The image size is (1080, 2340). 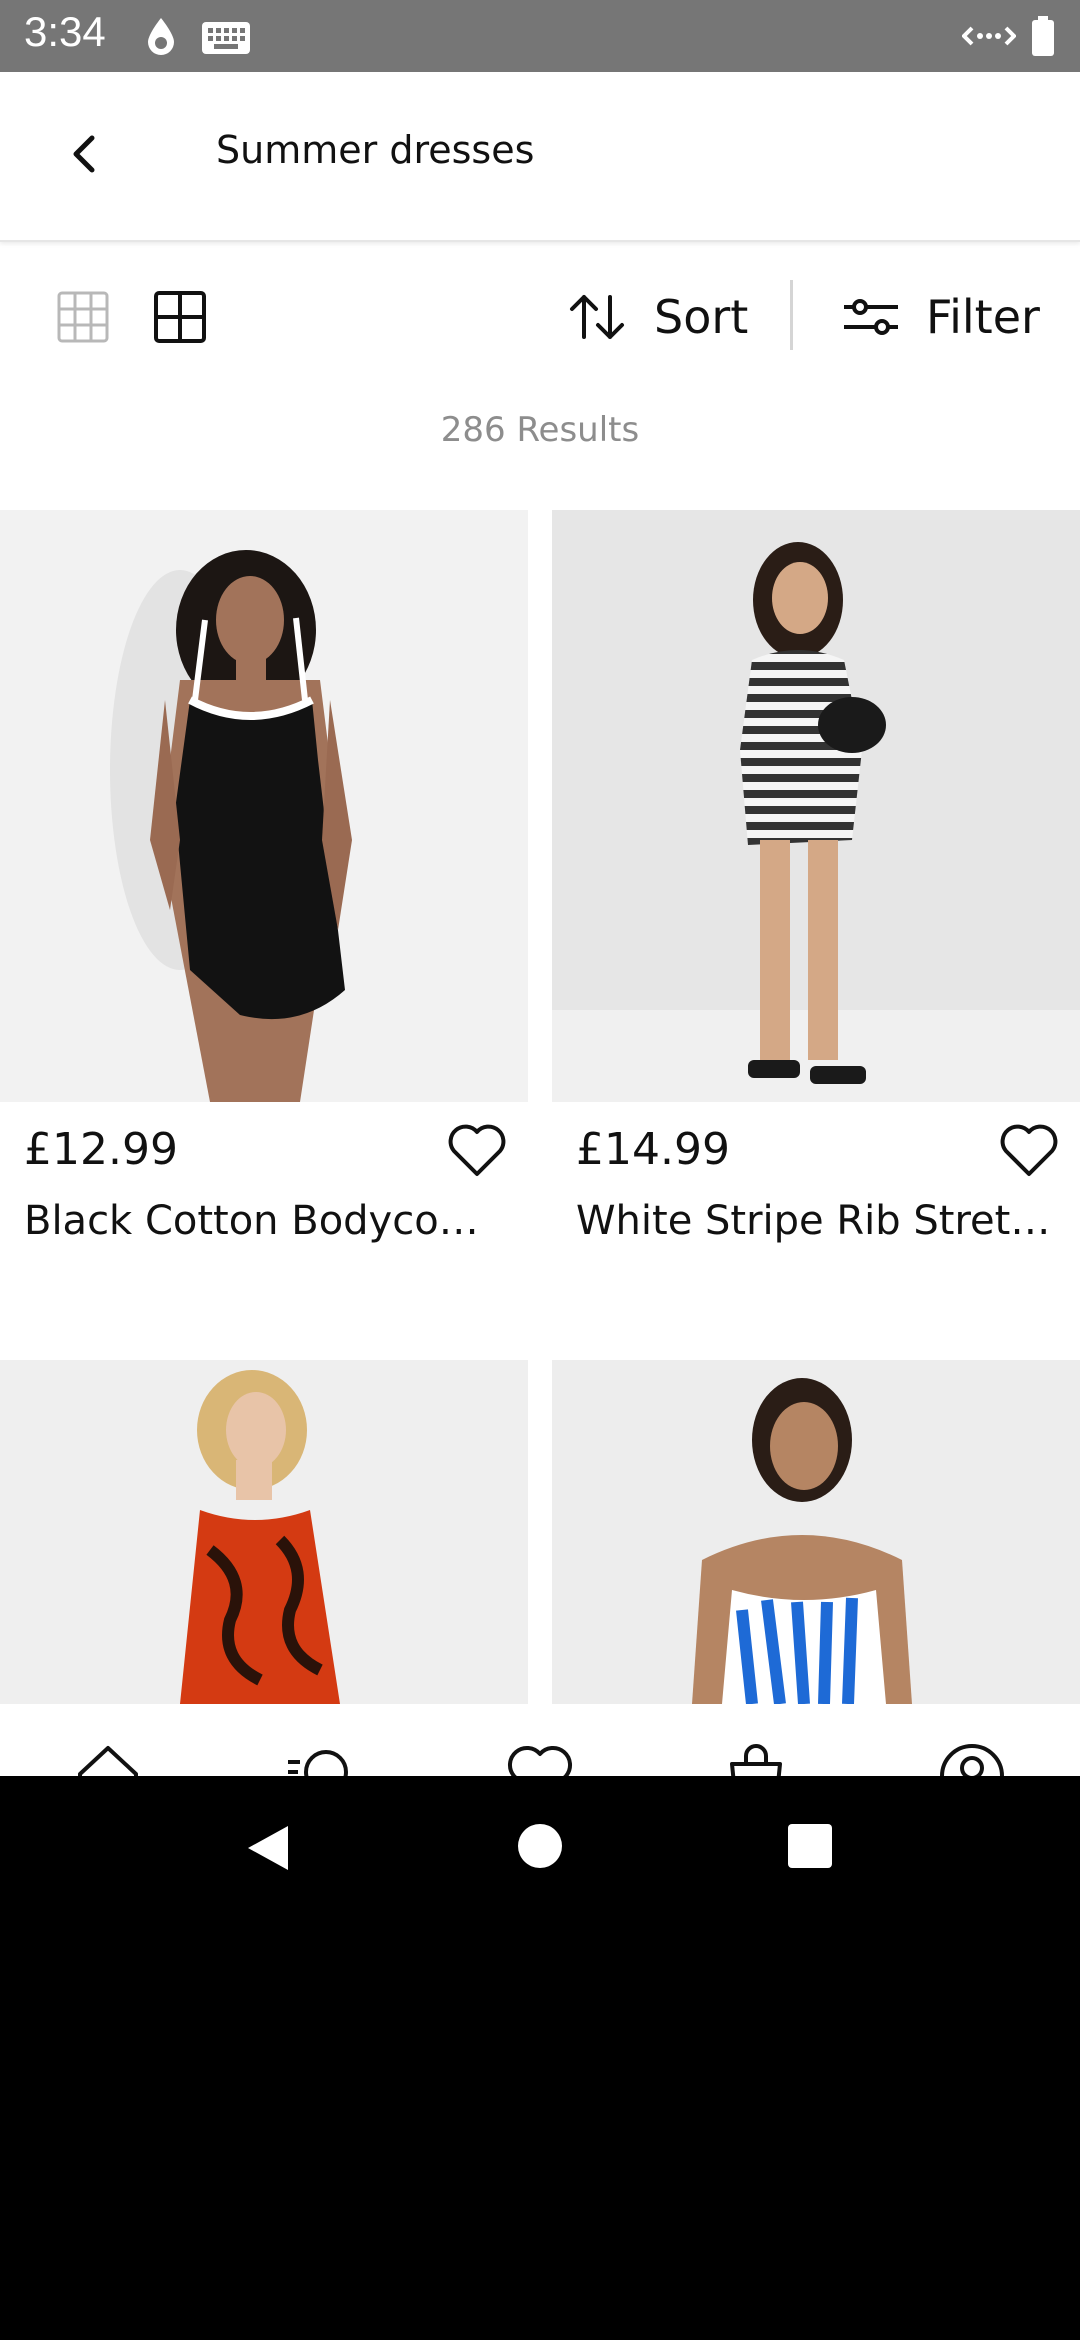 I want to click on sort-button: Sort, so click(x=657, y=317).